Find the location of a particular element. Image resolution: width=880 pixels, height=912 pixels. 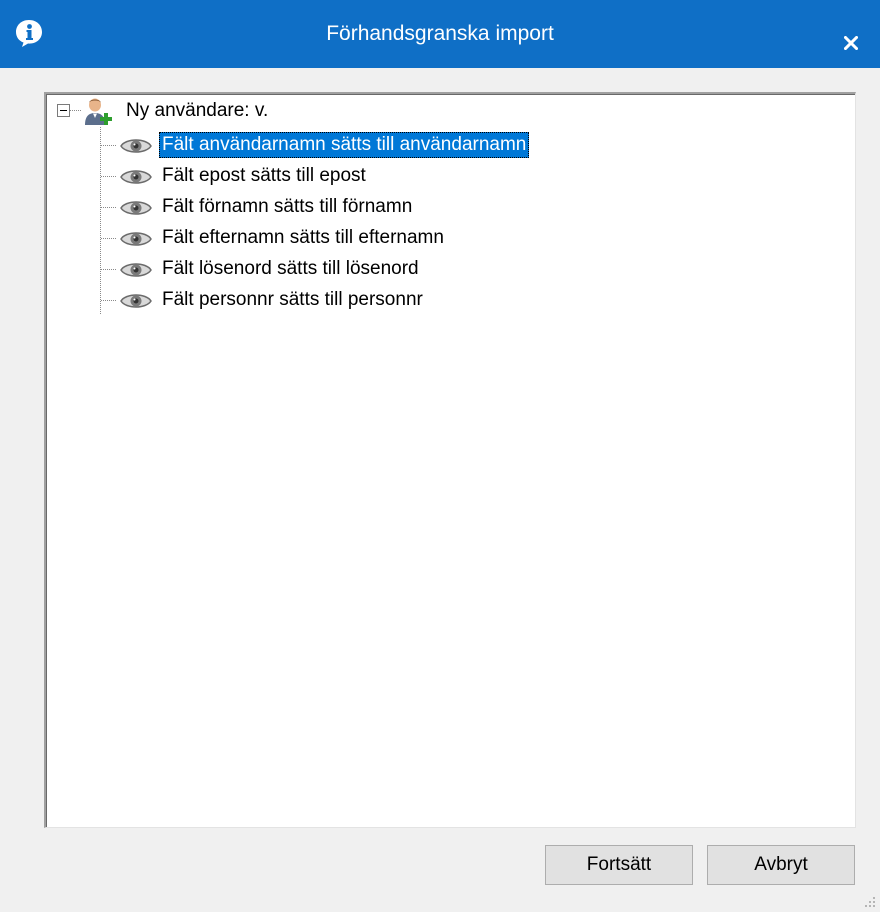

tree-item-password: Fält lösenord sätts till lösenord is located at coordinates (419, 269).